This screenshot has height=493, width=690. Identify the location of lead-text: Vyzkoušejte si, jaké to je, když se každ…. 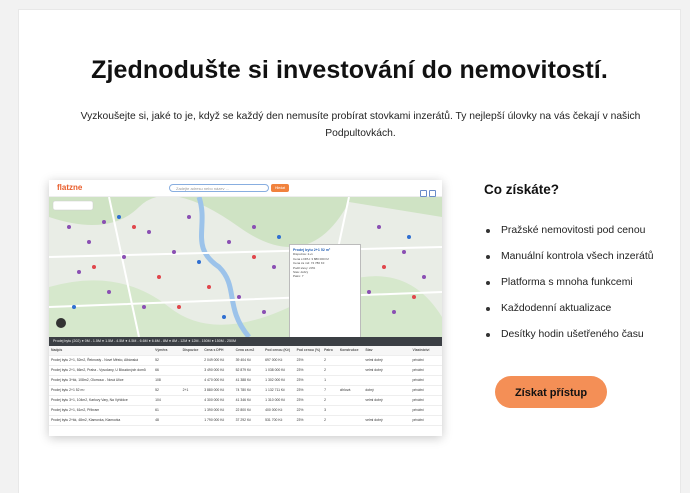
(360, 125).